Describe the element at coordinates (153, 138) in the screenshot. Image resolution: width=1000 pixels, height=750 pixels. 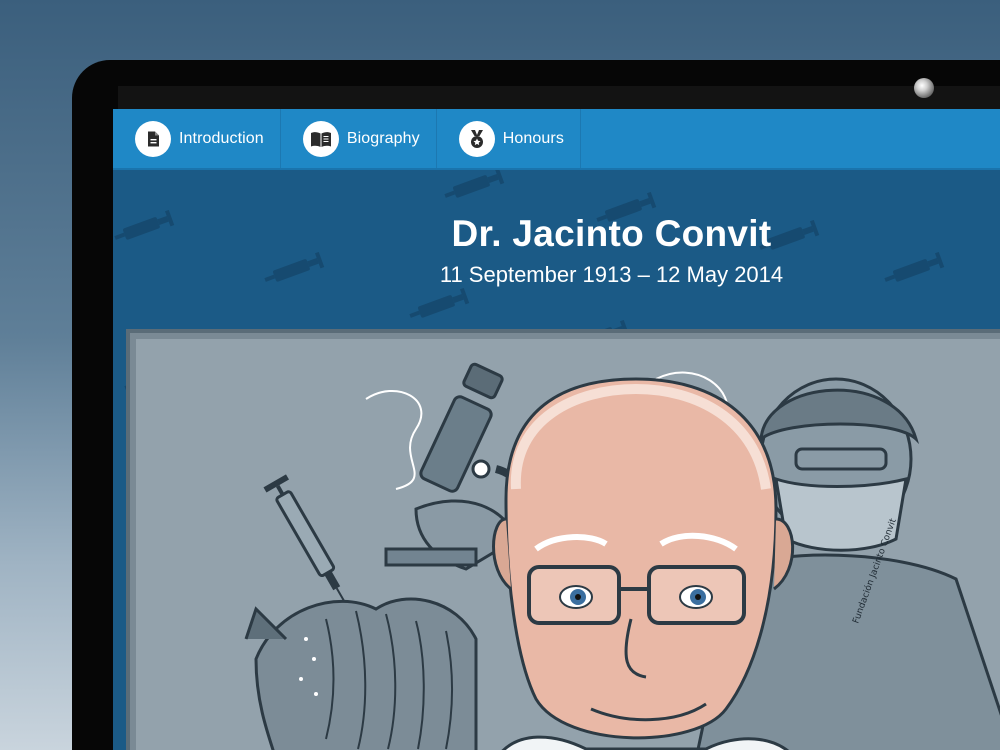
I see `document-icon` at that location.